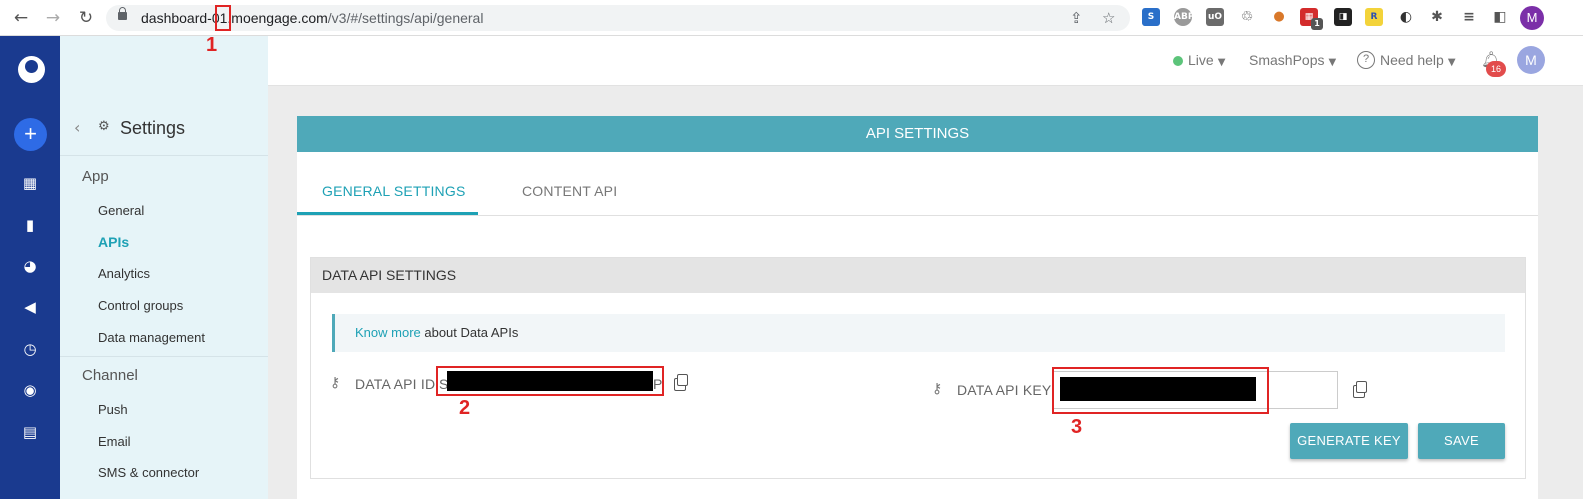 The height and width of the screenshot is (499, 1583). What do you see at coordinates (1349, 441) in the screenshot?
I see `generate-key-button: GENERATE KEY` at bounding box center [1349, 441].